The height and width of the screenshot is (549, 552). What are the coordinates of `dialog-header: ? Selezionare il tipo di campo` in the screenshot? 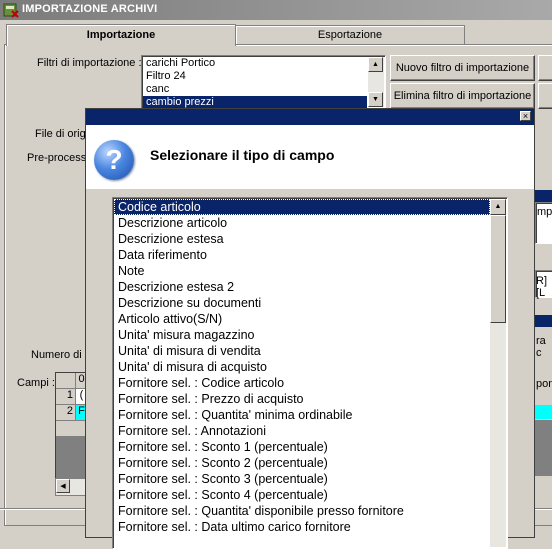 It's located at (310, 157).